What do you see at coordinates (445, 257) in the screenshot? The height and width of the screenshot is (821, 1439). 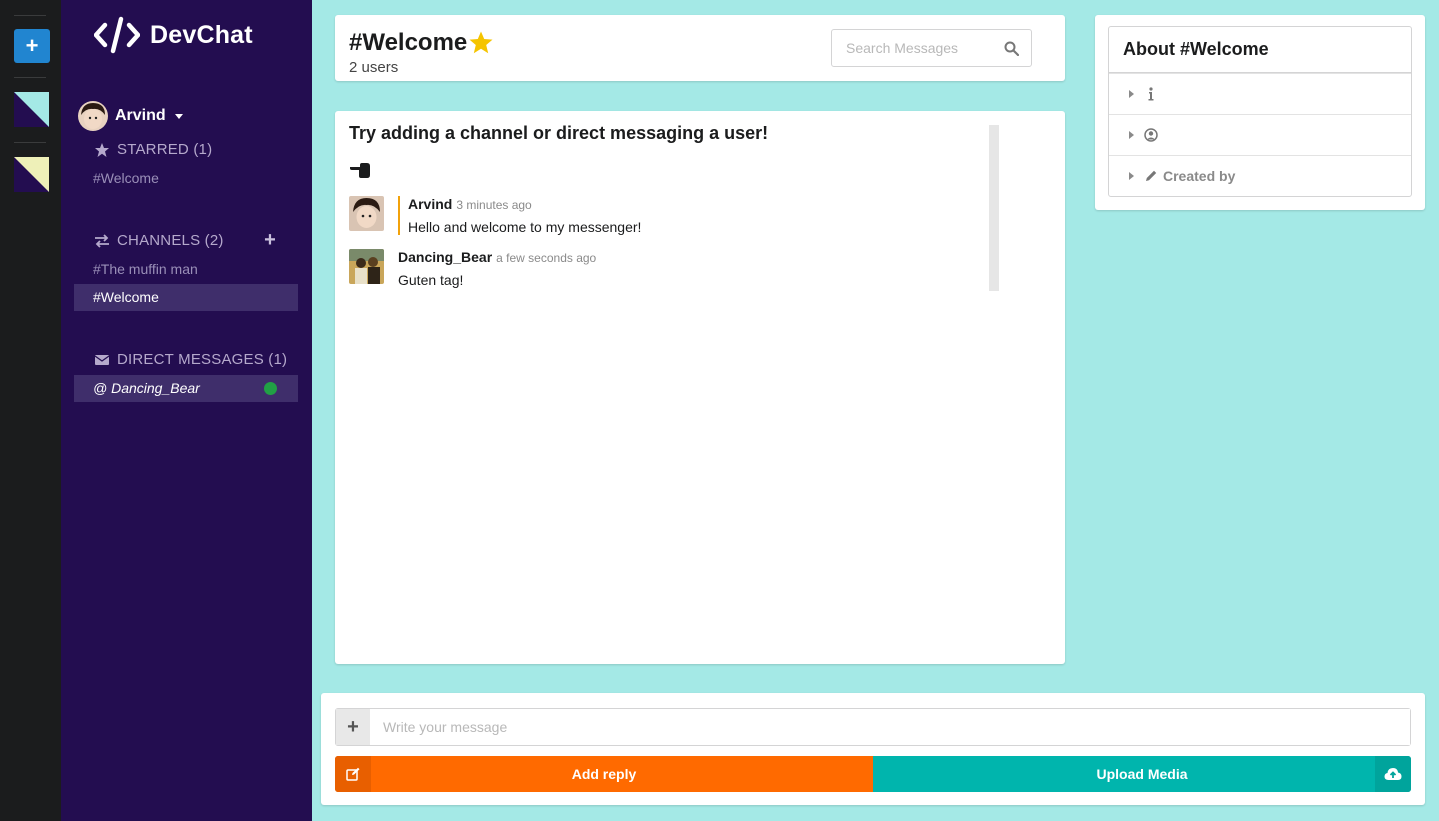 I see `message-author: Dancing_Bear` at bounding box center [445, 257].